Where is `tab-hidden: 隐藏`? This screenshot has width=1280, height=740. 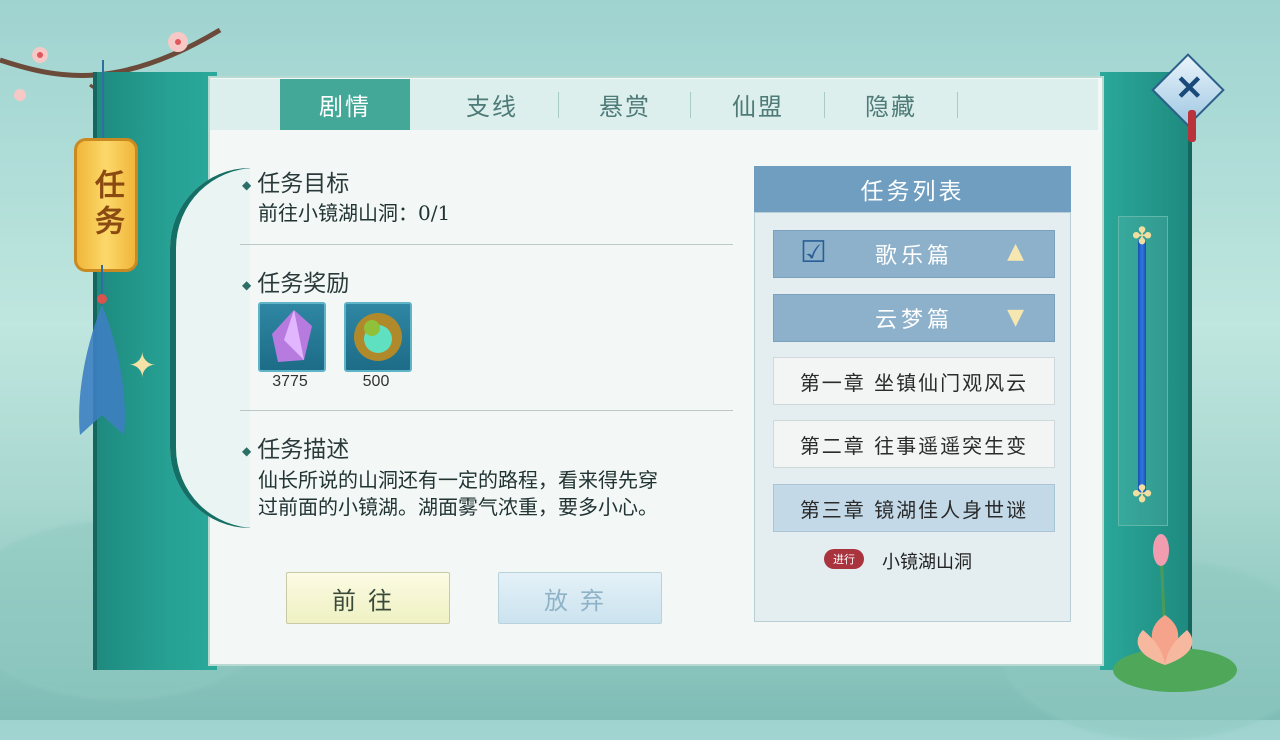
tab-hidden: 隐藏 is located at coordinates (891, 104).